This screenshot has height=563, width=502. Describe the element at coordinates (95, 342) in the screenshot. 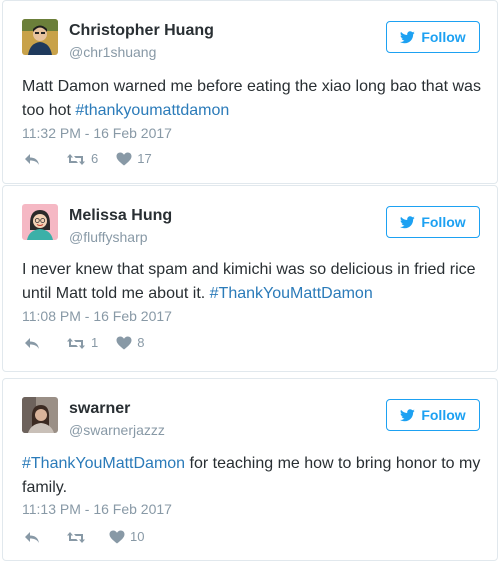

I see `retweet-count: 1` at that location.